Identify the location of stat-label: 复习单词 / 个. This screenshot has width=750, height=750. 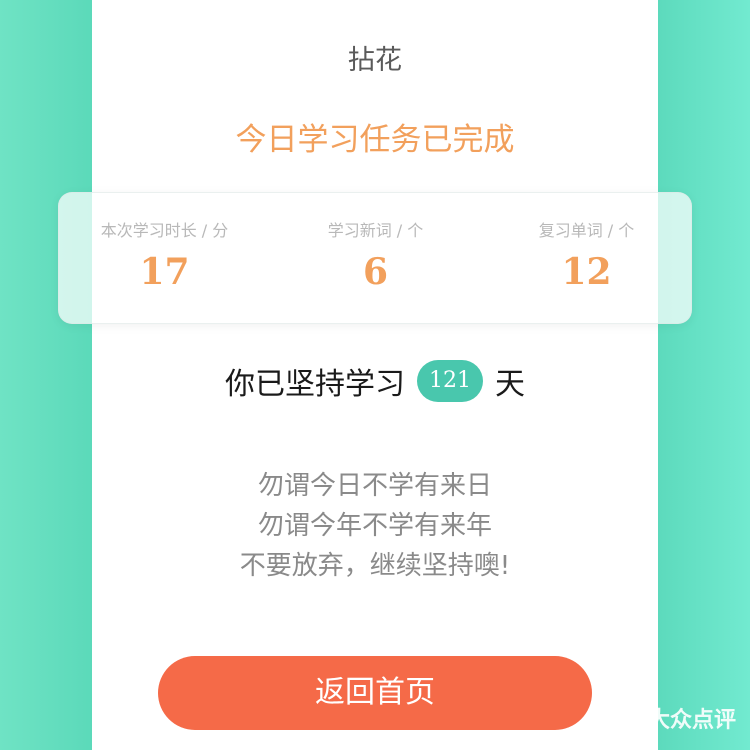
(586, 230).